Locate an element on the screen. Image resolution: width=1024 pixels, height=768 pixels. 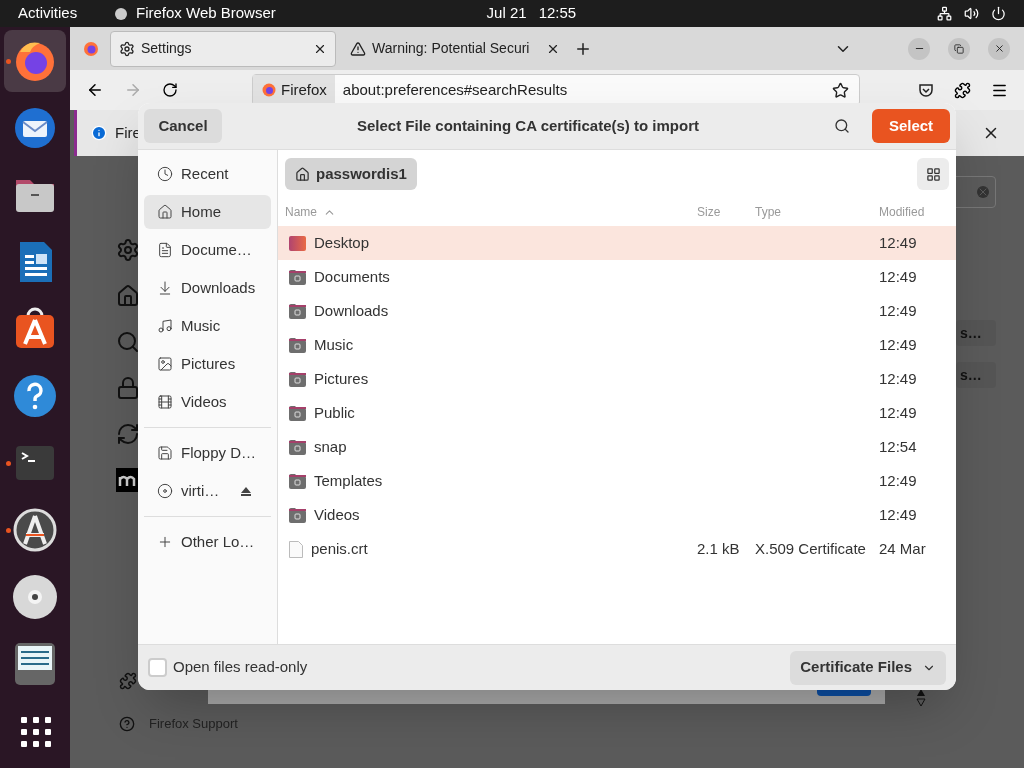
file-row: Music 12:49 is located at coordinates (617, 345).